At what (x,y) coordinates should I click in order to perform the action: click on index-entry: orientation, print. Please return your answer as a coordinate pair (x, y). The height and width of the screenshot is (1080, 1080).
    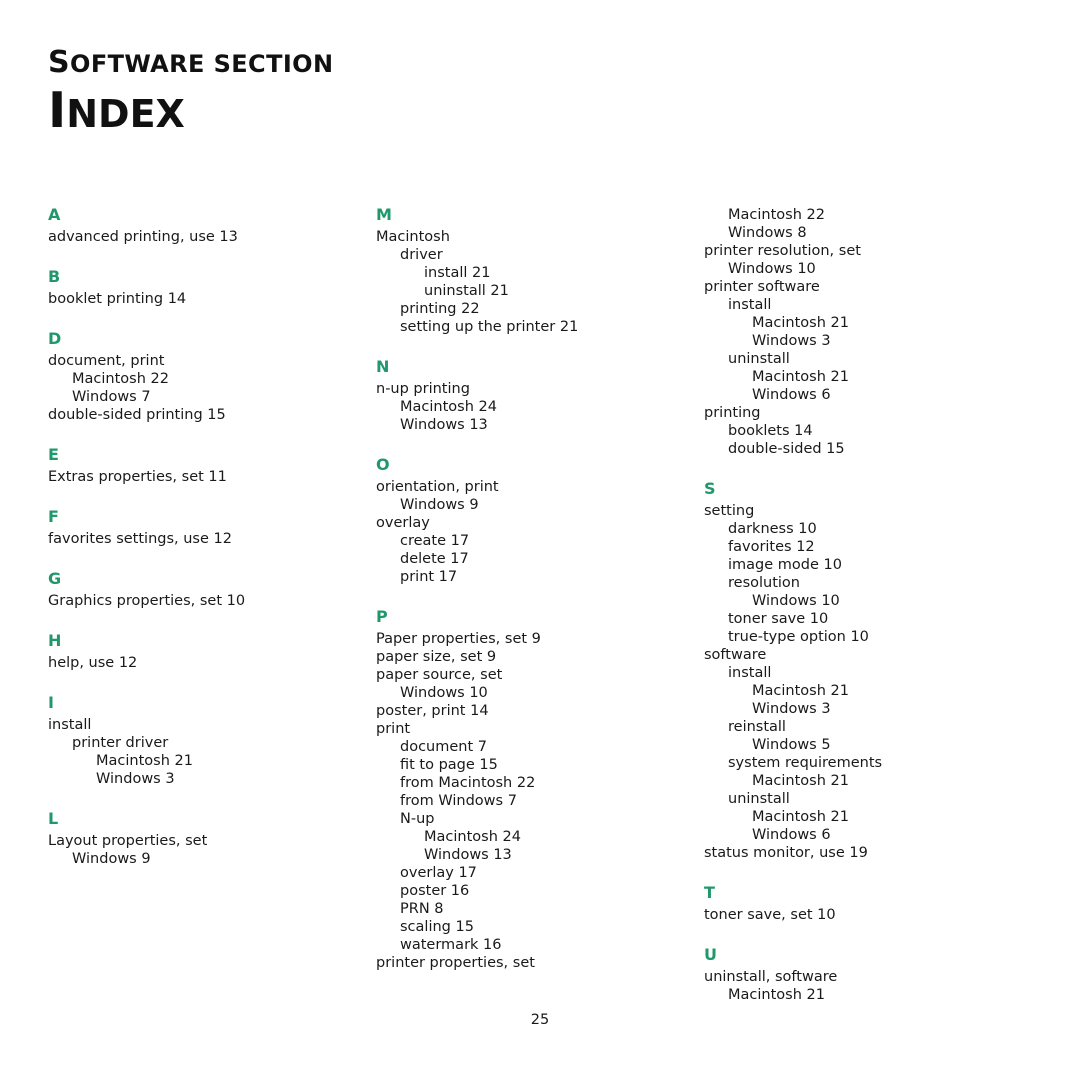
    Looking at the image, I should click on (437, 487).